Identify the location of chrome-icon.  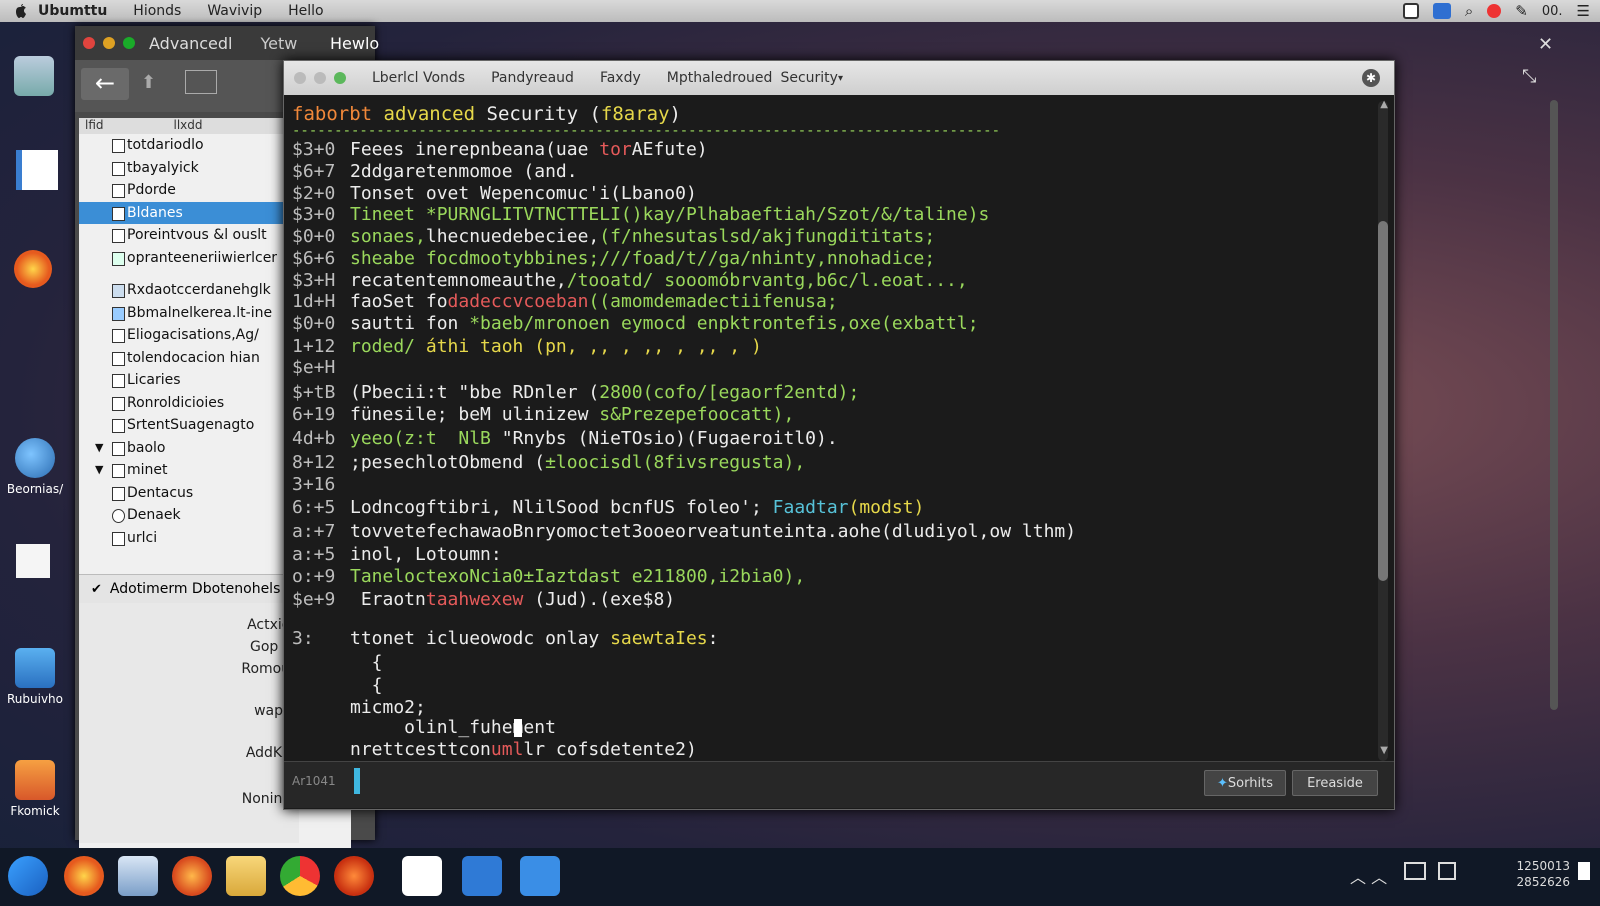
(300, 876).